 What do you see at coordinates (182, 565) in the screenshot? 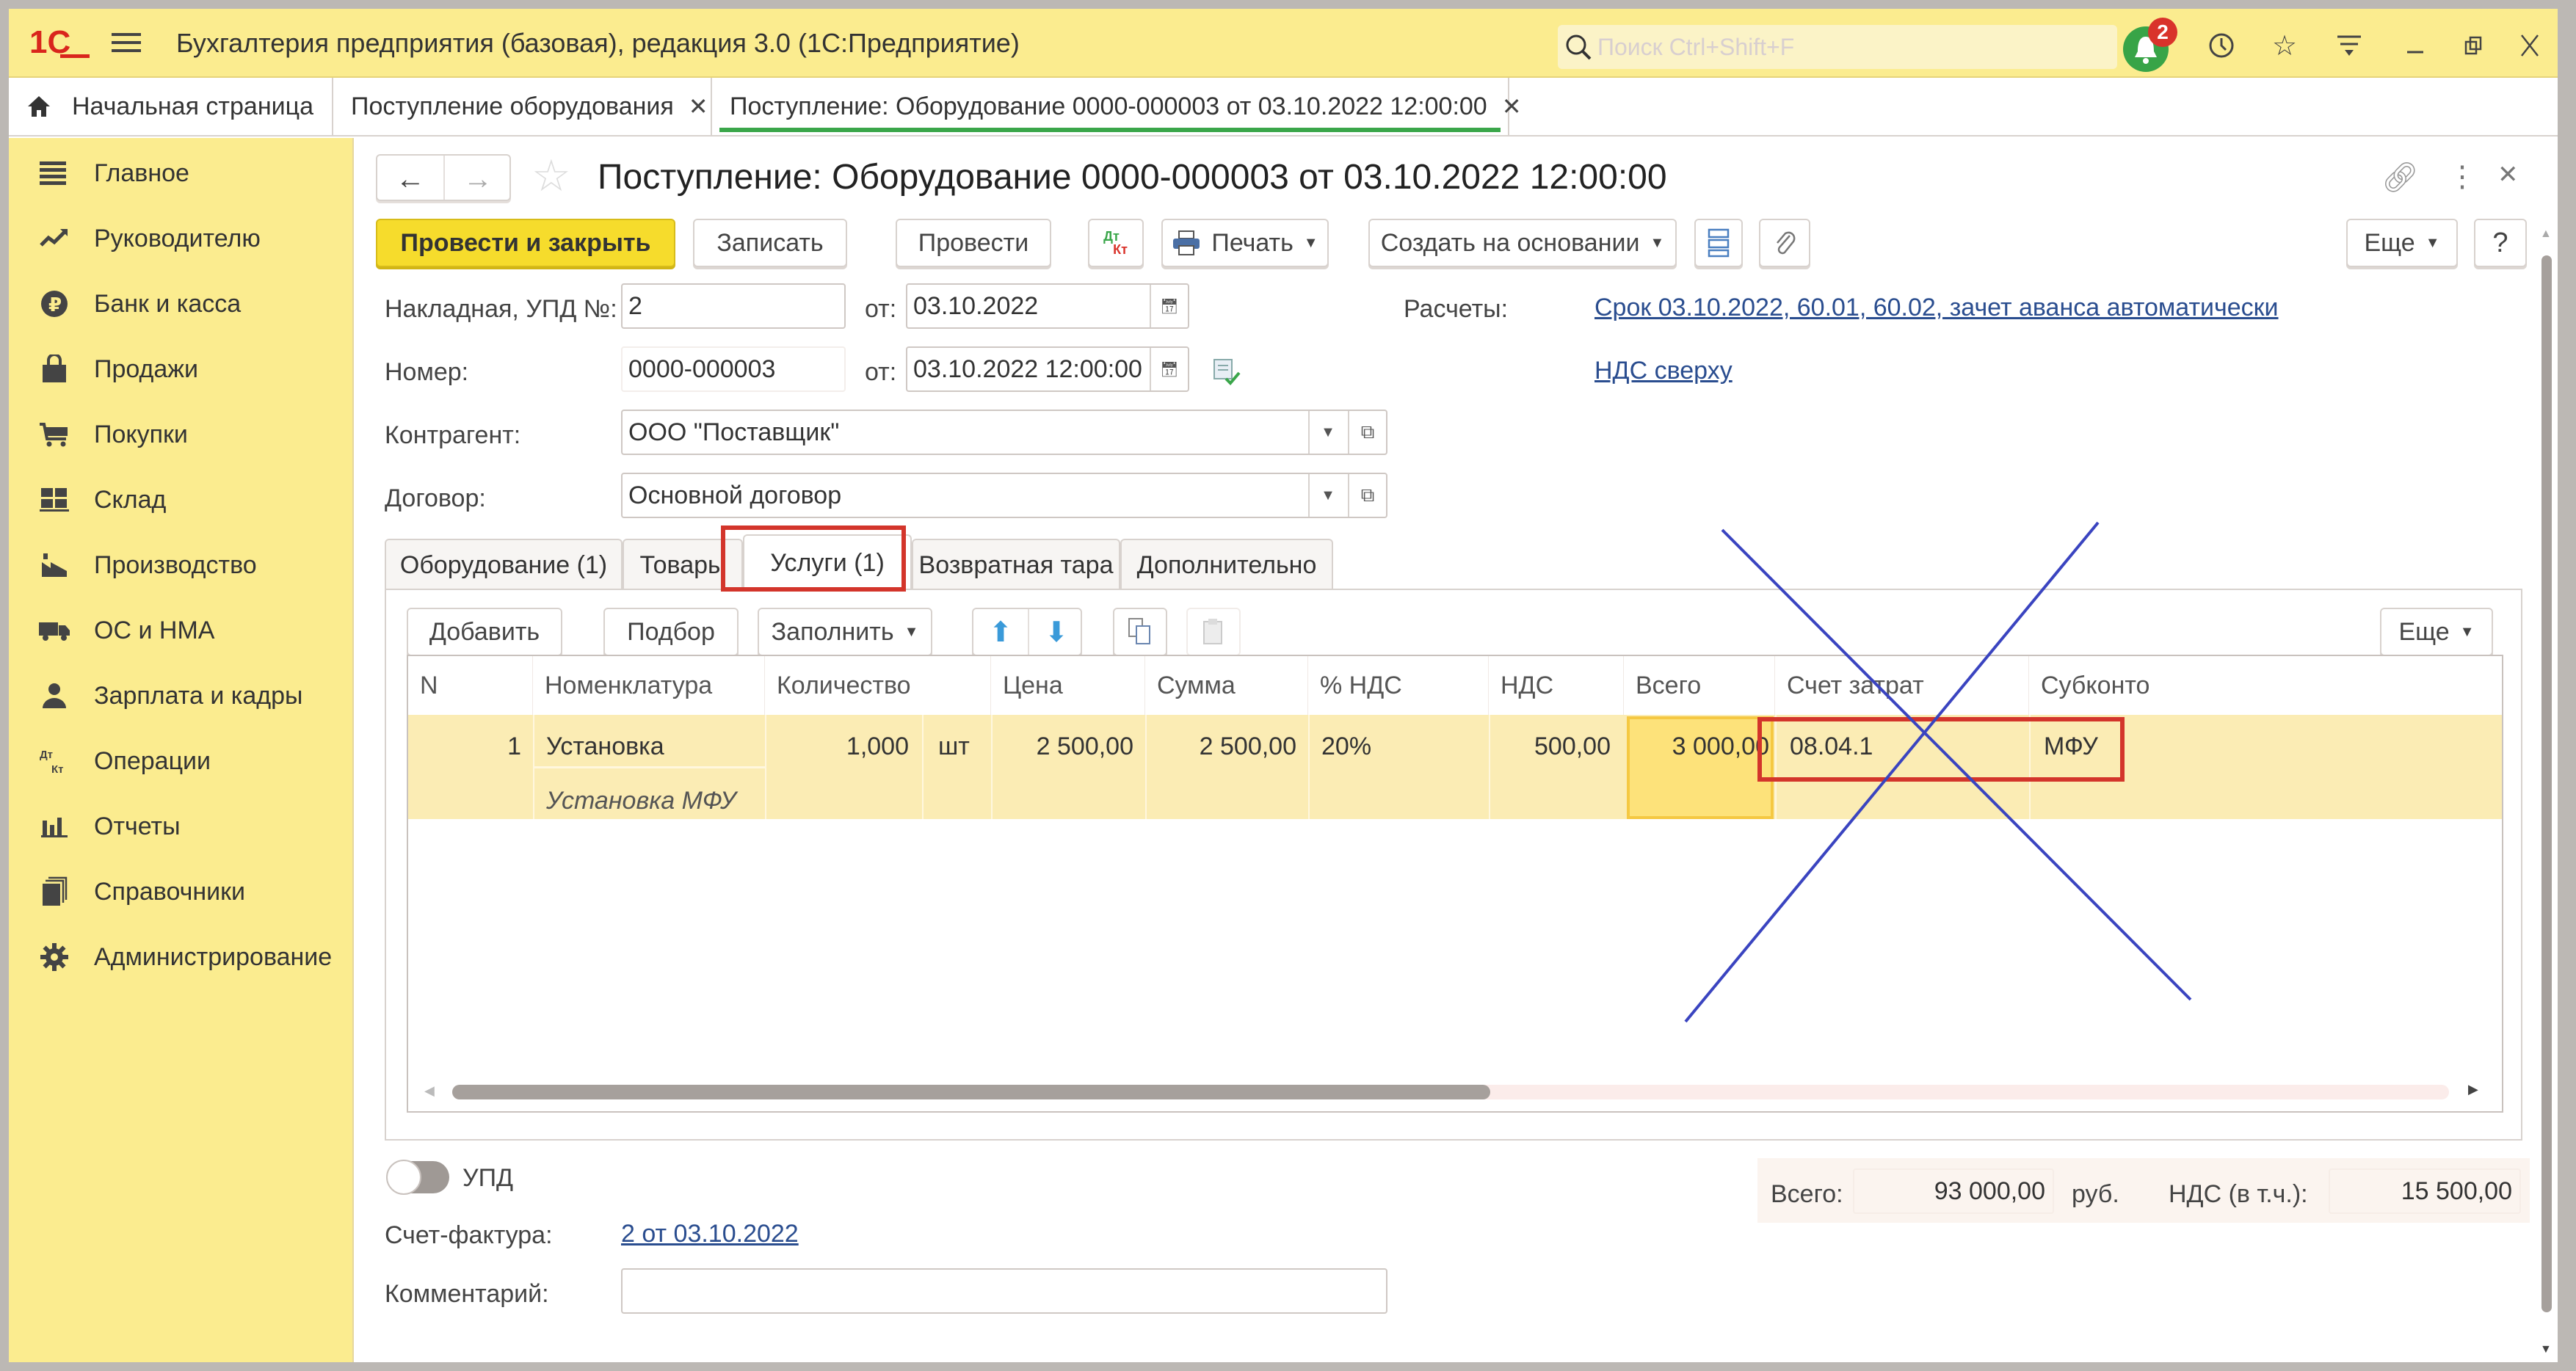
I see `sidebar-item-production: Производство` at bounding box center [182, 565].